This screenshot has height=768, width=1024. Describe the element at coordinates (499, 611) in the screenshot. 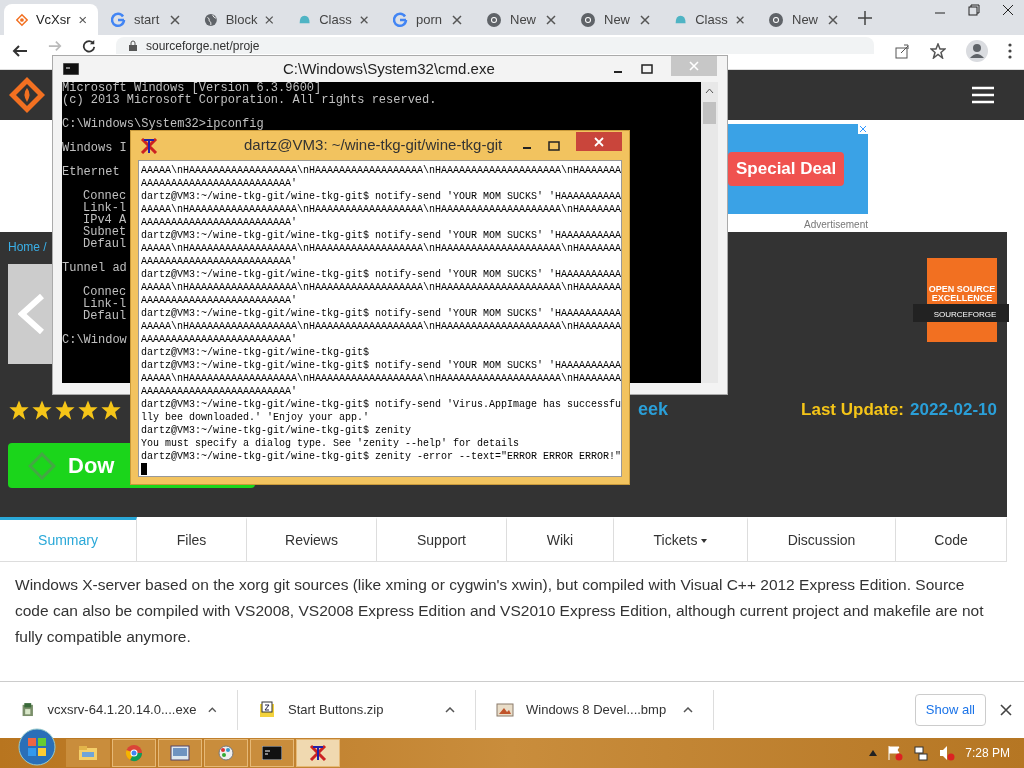

I see `project-description: Windows X-server based on the xorg git sources (like xming or cygwin's xwin), but compiled with Visual C++ 2012 Express Edition. Source code can also be compiled with VS2008, VS2008 Express Edition and VS2010 Express Edition, although current project and makefile are not fully compatible anymore.` at that location.